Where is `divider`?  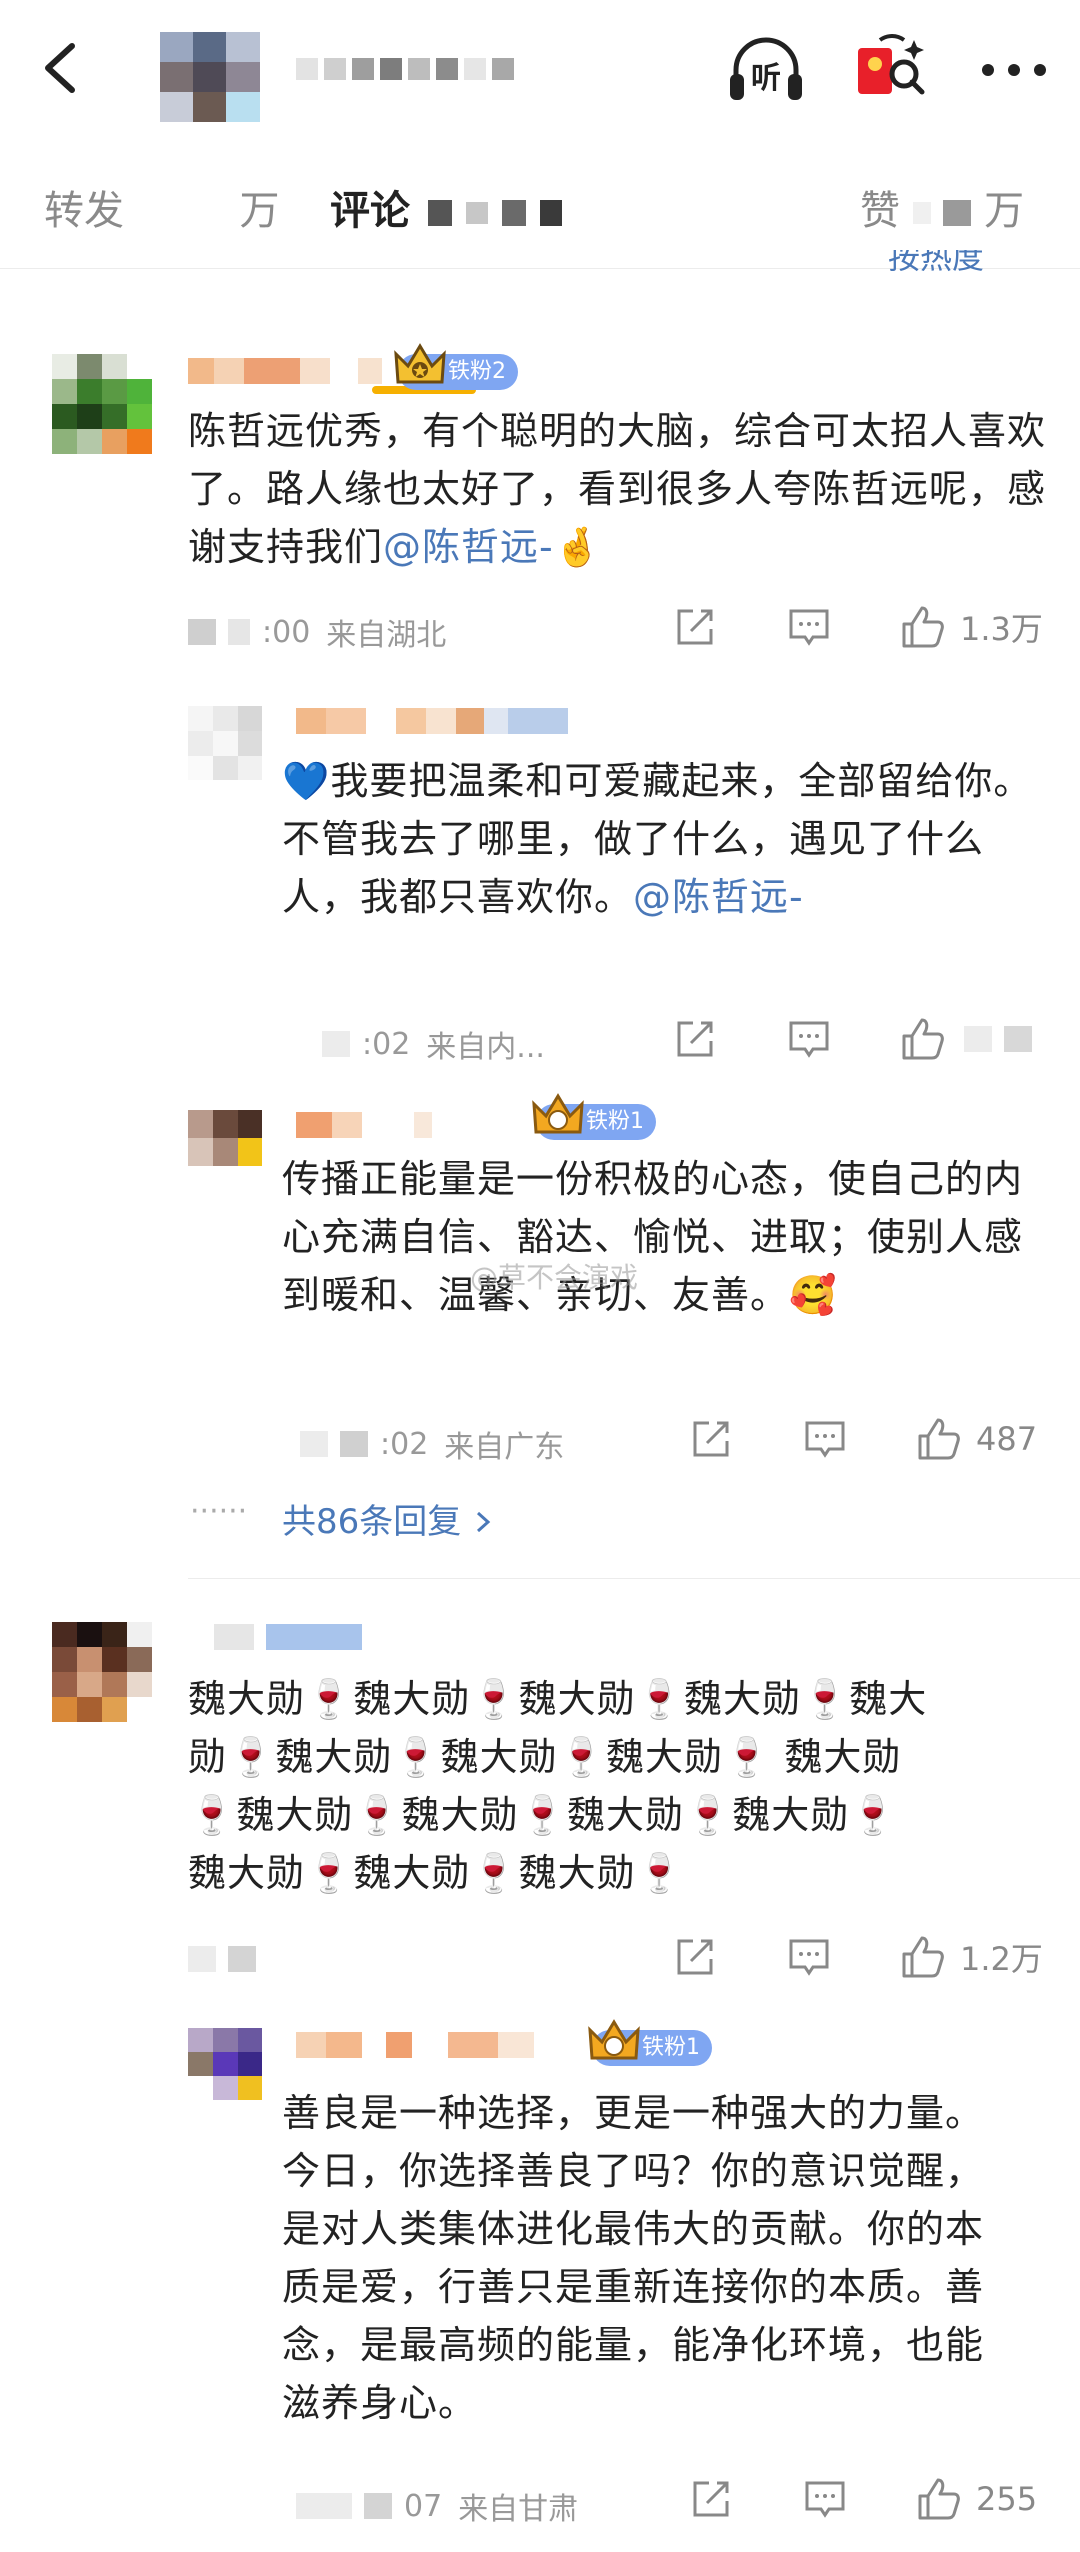
divider is located at coordinates (634, 1578).